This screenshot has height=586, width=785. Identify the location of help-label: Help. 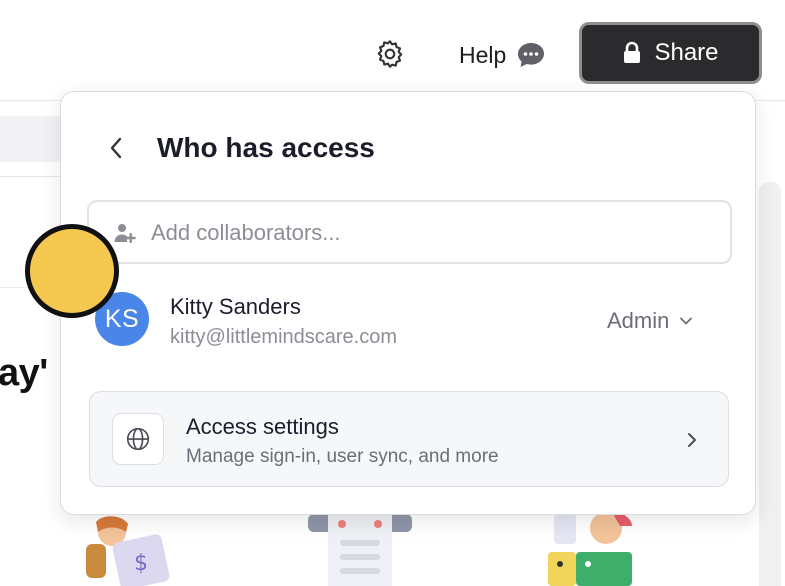
(483, 54).